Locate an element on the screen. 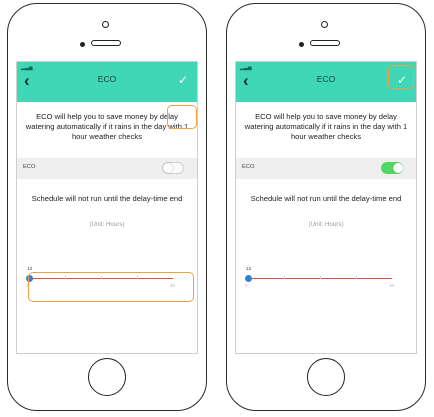  slider-knob is located at coordinates (248, 278).